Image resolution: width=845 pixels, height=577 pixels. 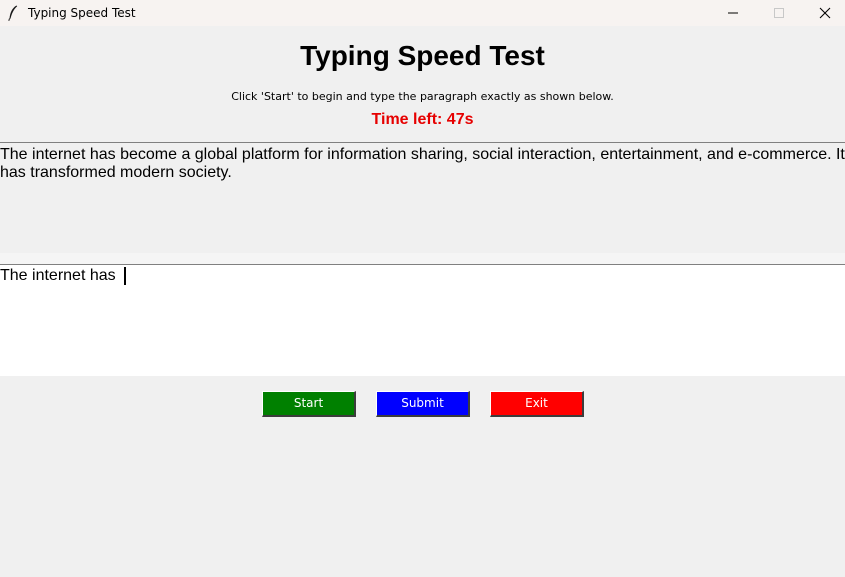 I want to click on minimize-button, so click(x=733, y=13).